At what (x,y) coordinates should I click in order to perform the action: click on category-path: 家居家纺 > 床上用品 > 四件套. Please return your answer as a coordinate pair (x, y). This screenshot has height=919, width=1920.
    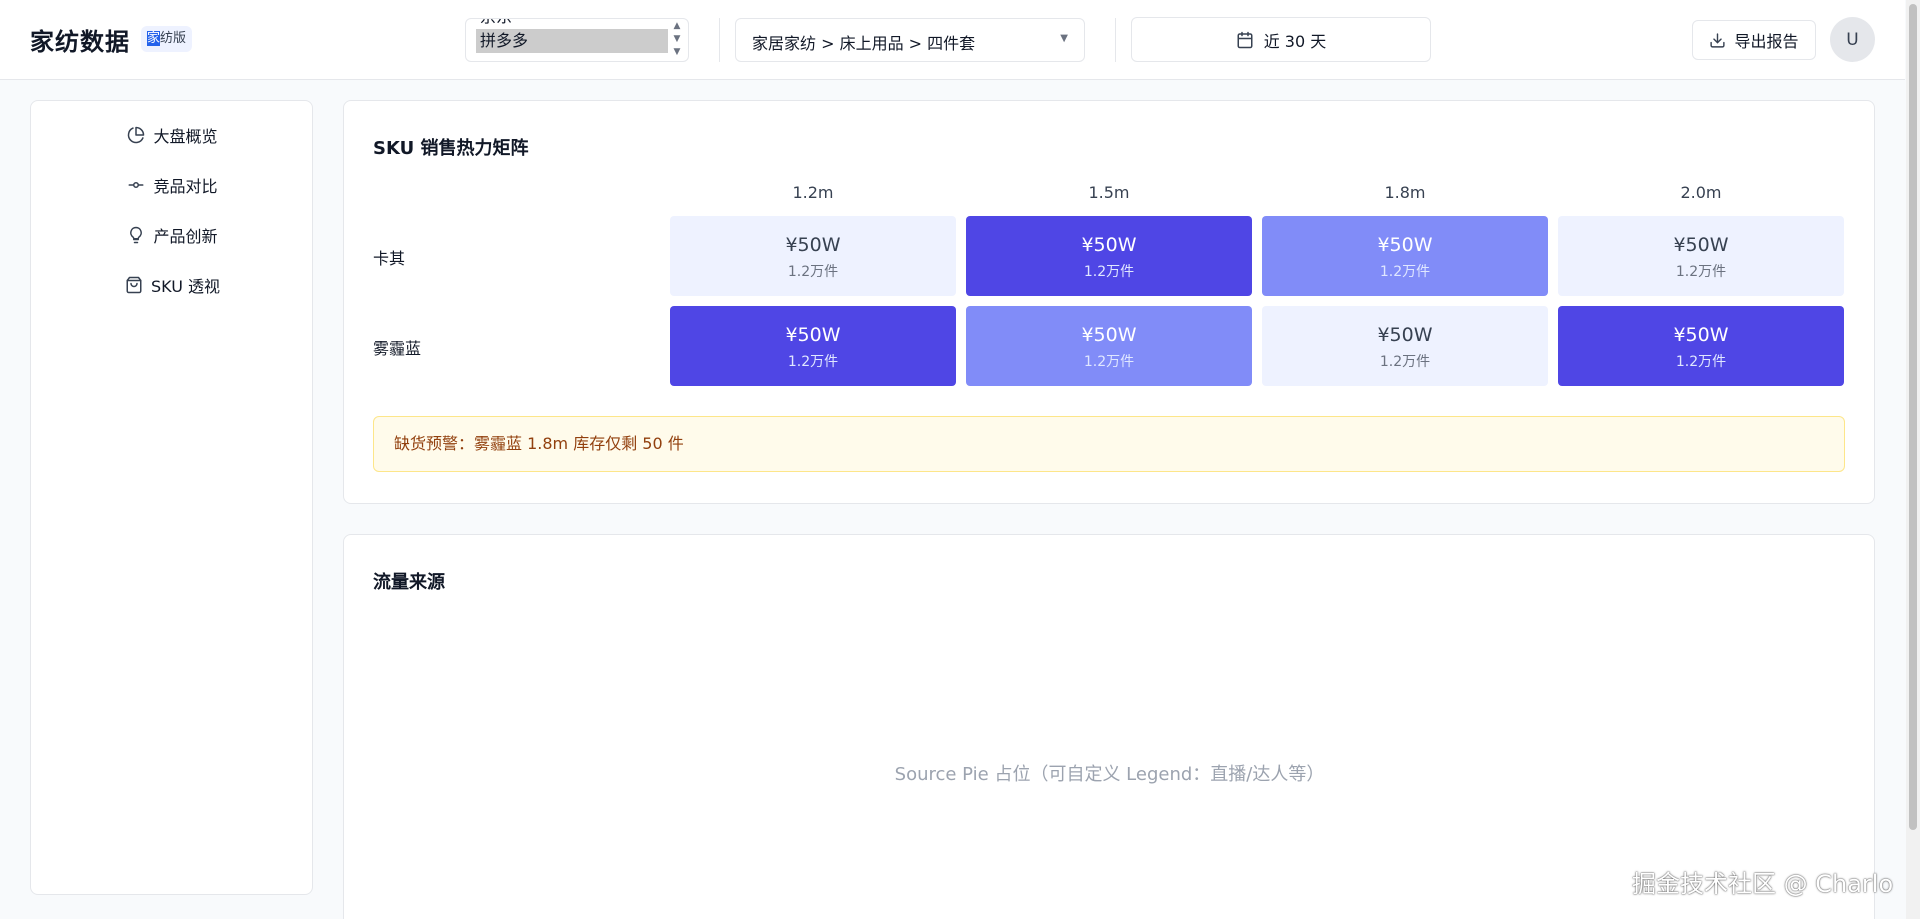
    Looking at the image, I should click on (864, 43).